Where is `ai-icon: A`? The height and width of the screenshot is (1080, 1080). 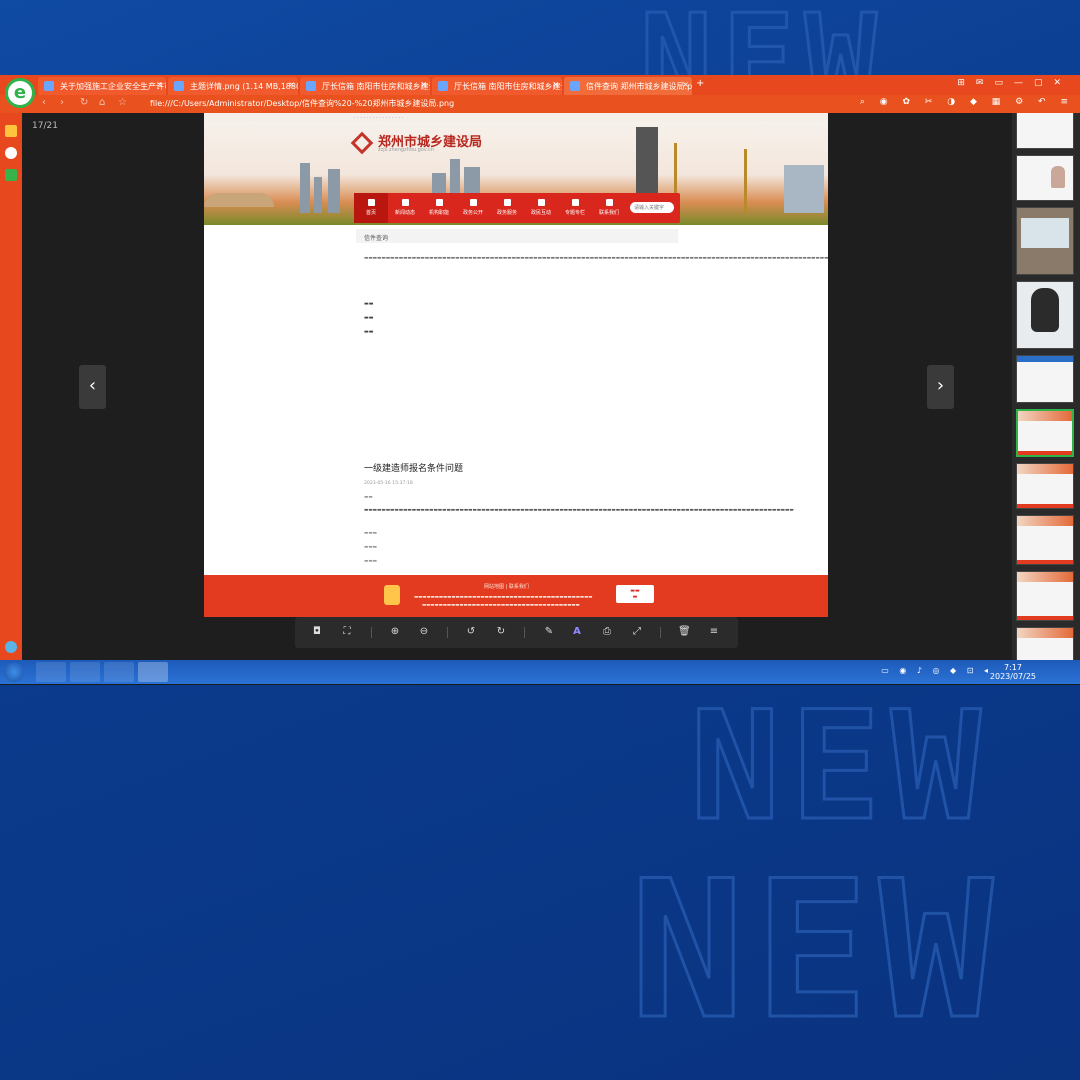
ai-icon: A is located at coordinates (577, 632).